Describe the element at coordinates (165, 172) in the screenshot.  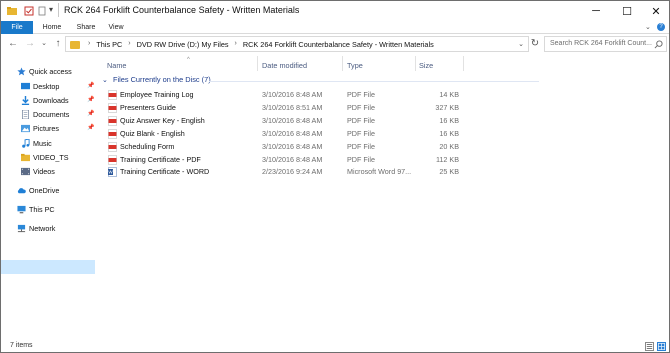
I see `file-name: Training Certificate - WORD` at that location.